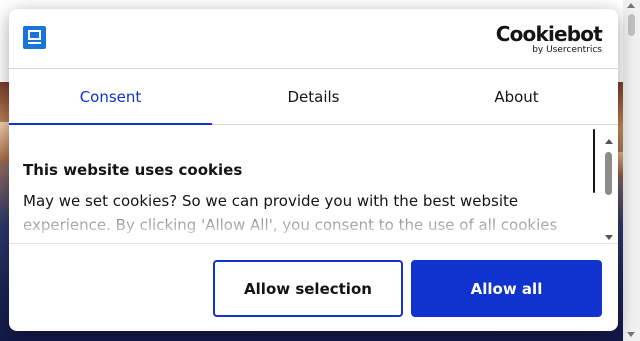 The image size is (640, 341). What do you see at coordinates (110, 97) in the screenshot?
I see `tab-consent: Consent` at bounding box center [110, 97].